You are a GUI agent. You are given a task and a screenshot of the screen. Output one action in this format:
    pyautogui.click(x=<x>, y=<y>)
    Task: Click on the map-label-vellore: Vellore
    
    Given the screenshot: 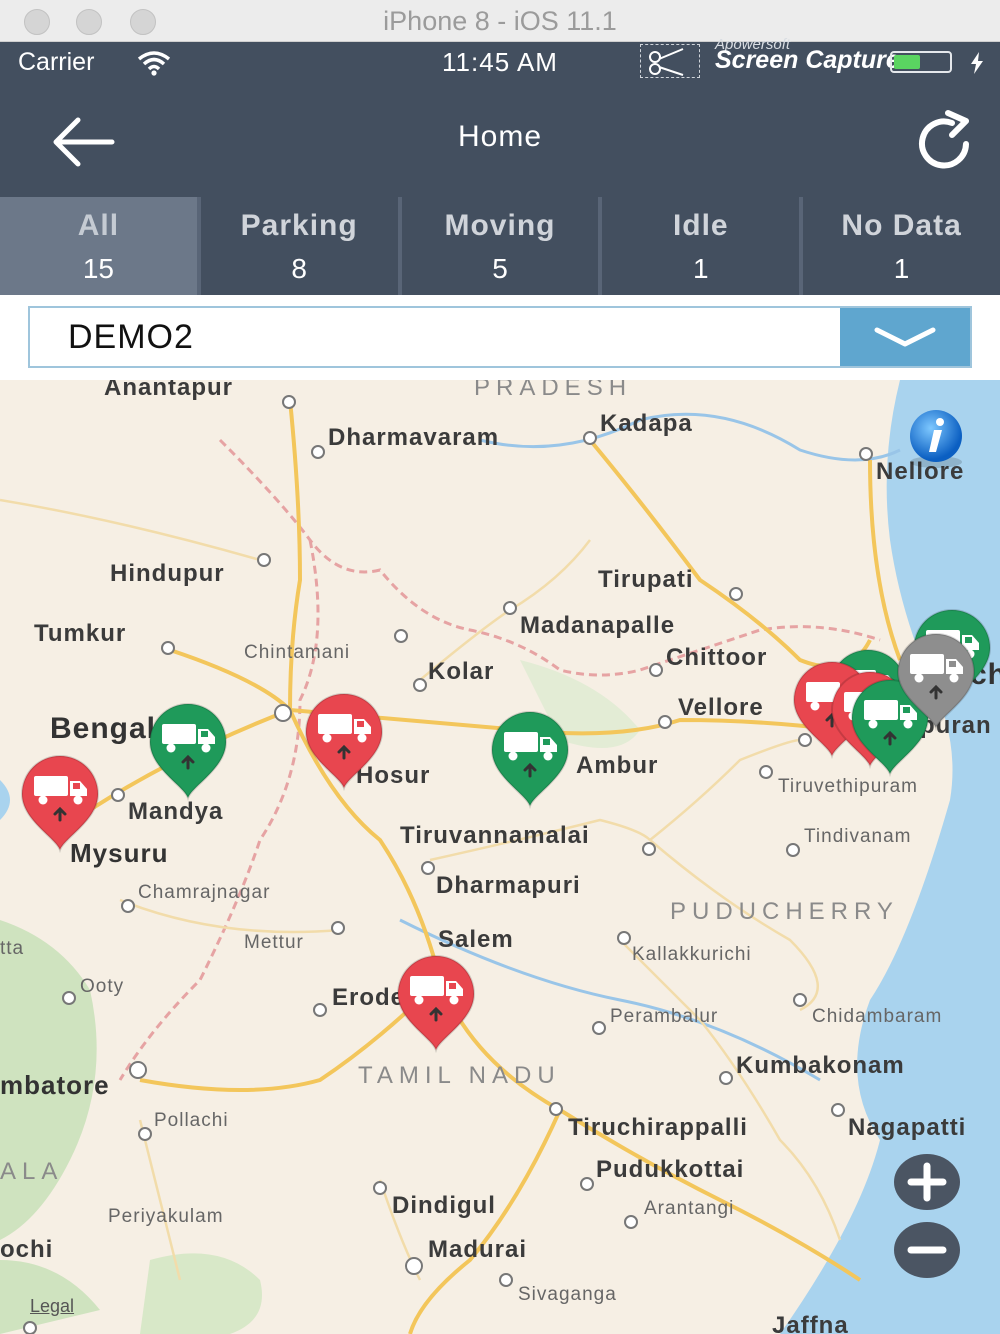 What is the action you would take?
    pyautogui.click(x=721, y=707)
    